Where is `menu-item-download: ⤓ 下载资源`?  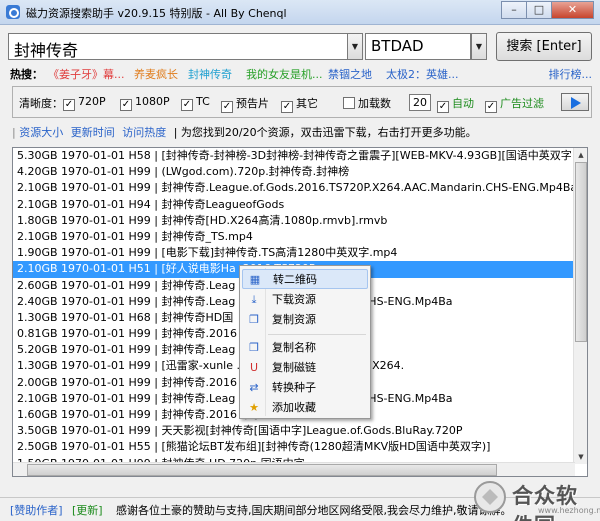 menu-item-download: ⤓ 下载资源 is located at coordinates (305, 300).